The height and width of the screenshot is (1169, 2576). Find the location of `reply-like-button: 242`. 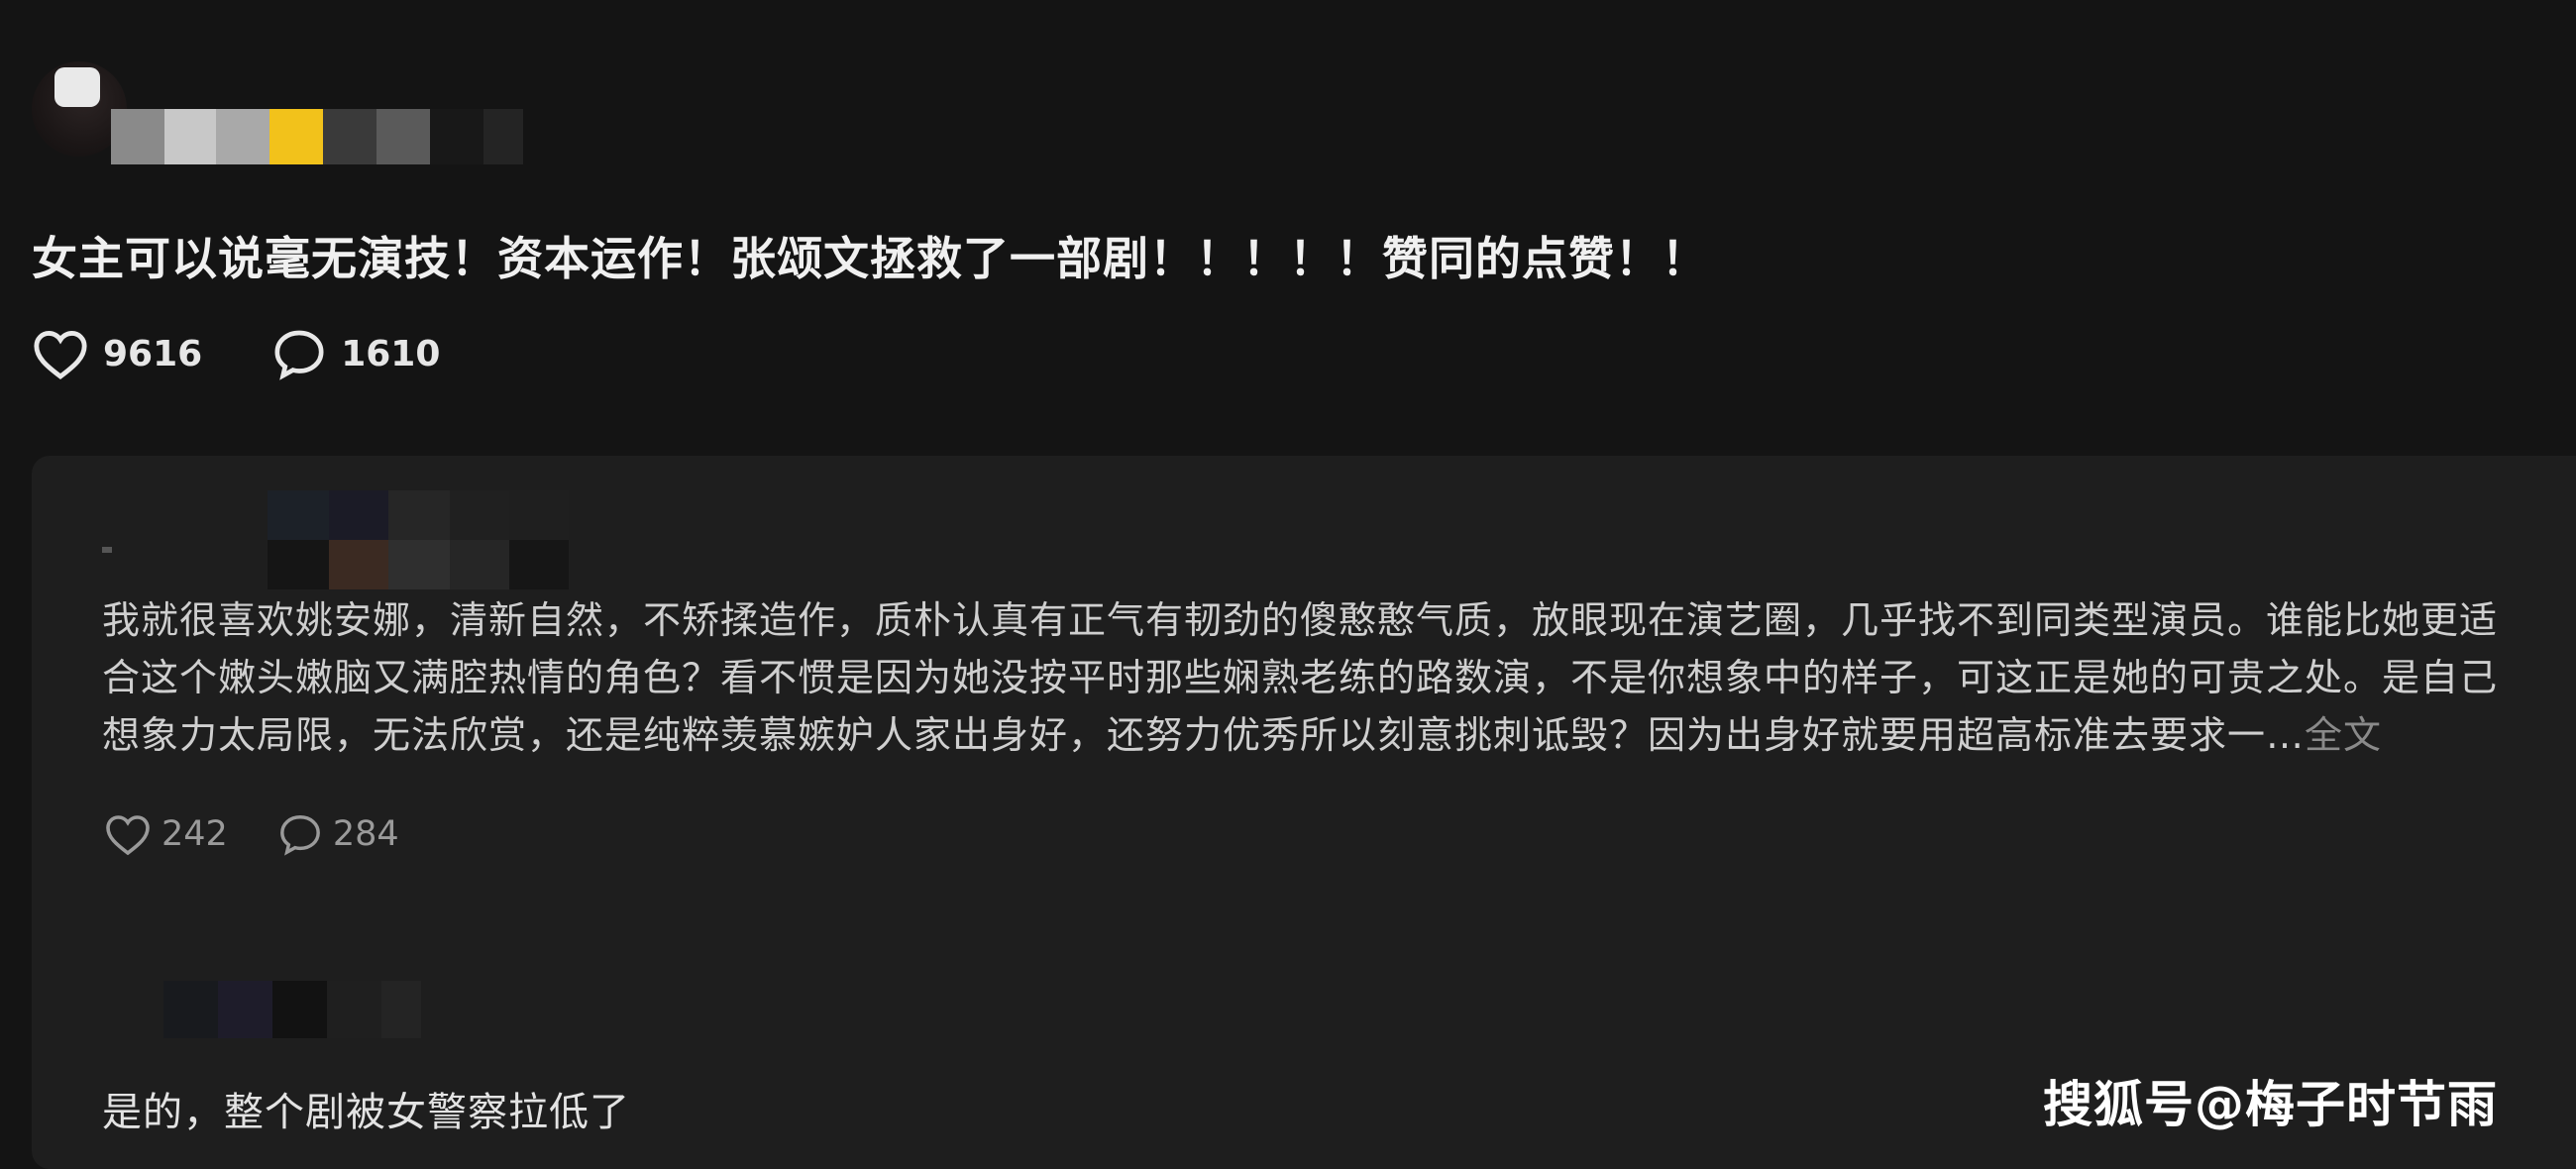

reply-like-button: 242 is located at coordinates (166, 834).